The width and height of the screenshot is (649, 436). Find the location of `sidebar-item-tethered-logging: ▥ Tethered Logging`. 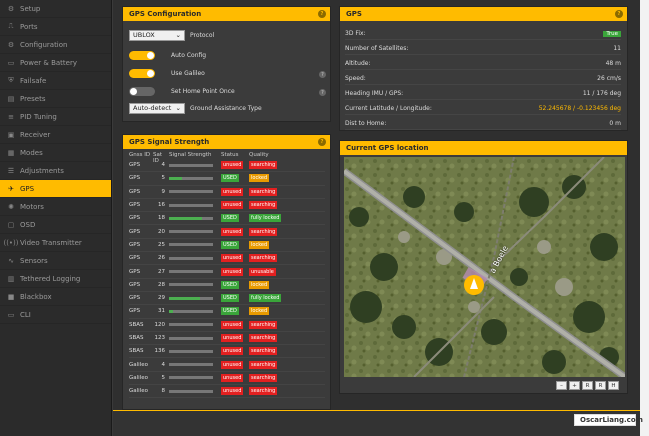

sidebar-item-tethered-logging: ▥ Tethered Logging is located at coordinates (55, 279).